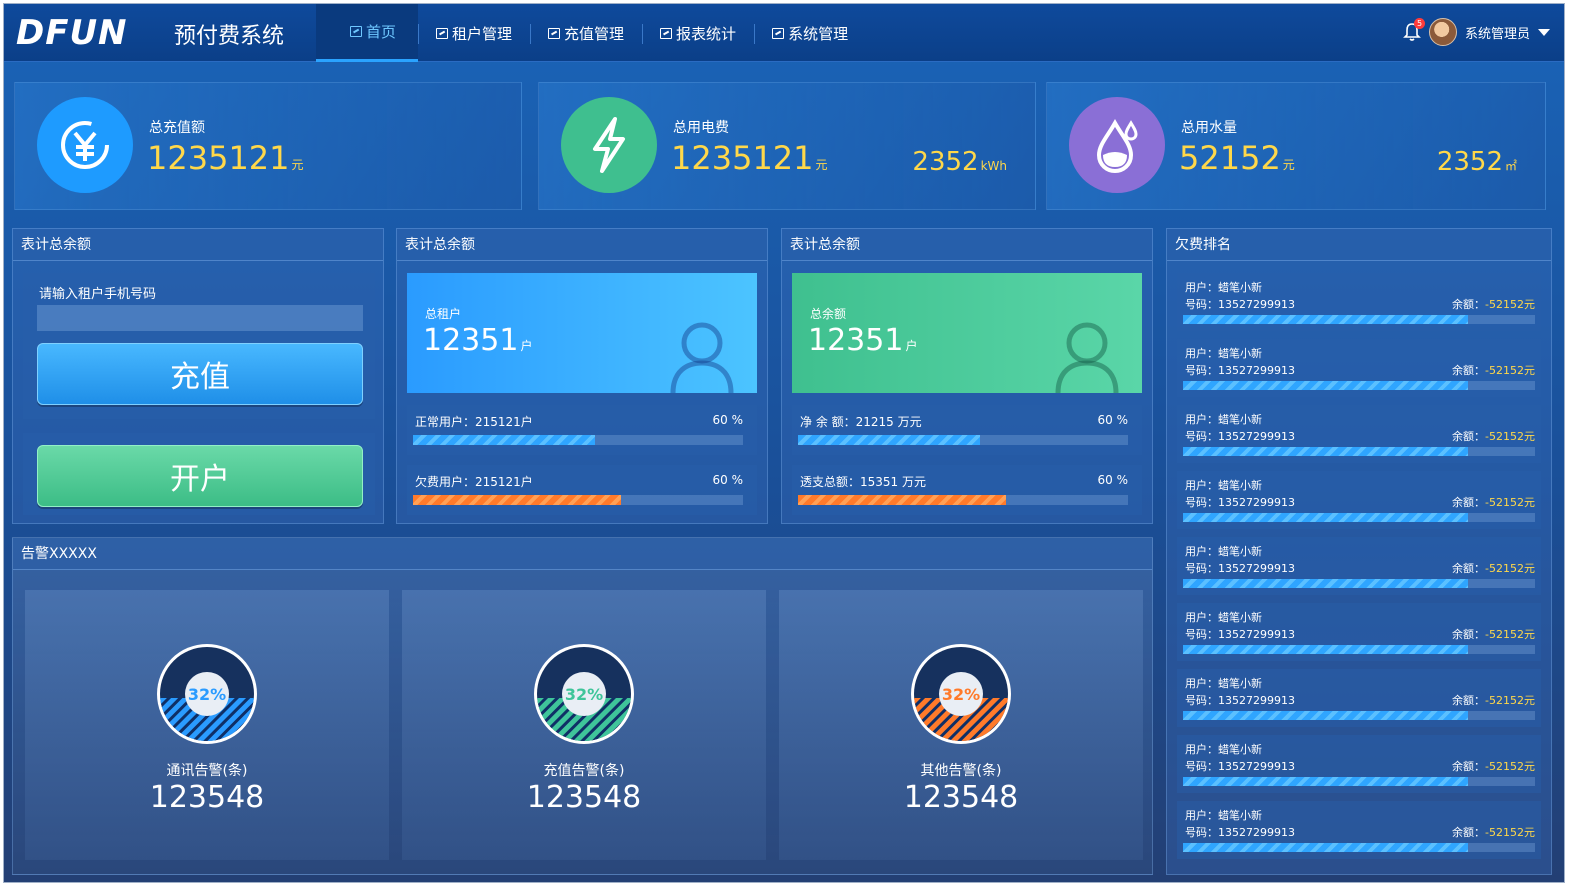 This screenshot has width=1570, height=888. I want to click on nav-home: 首页, so click(367, 33).